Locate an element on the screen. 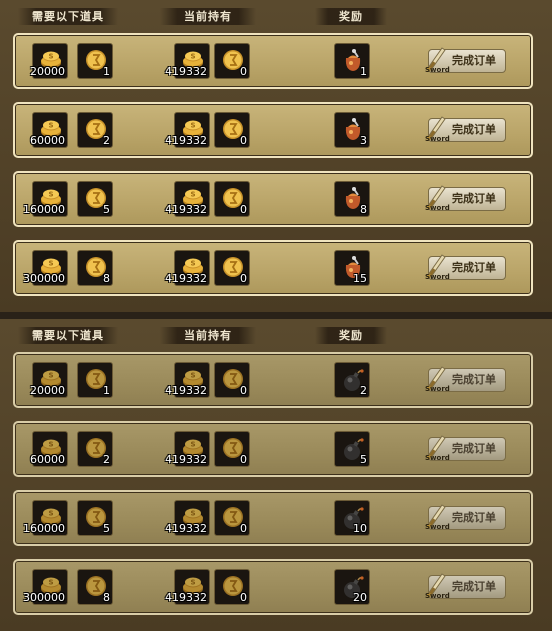 The height and width of the screenshot is (631, 552). header-reward: 奖励 is located at coordinates (351, 335).